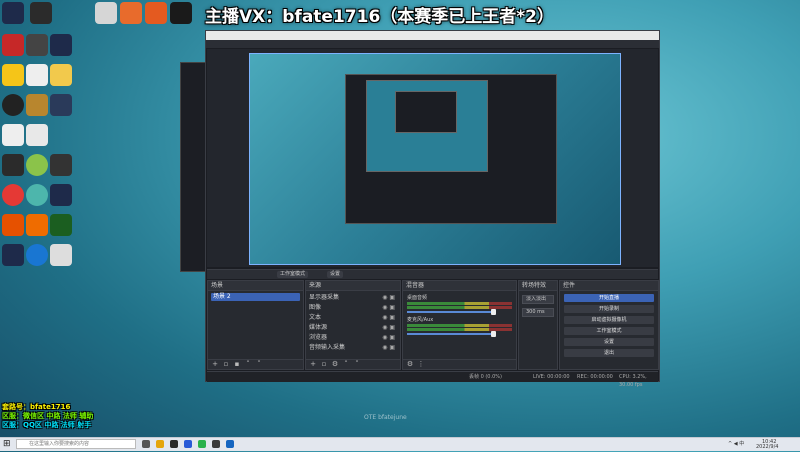 This screenshot has height=452, width=800. What do you see at coordinates (293, 274) in the screenshot?
I see `studio-mode-tab: 工作室模式` at bounding box center [293, 274].